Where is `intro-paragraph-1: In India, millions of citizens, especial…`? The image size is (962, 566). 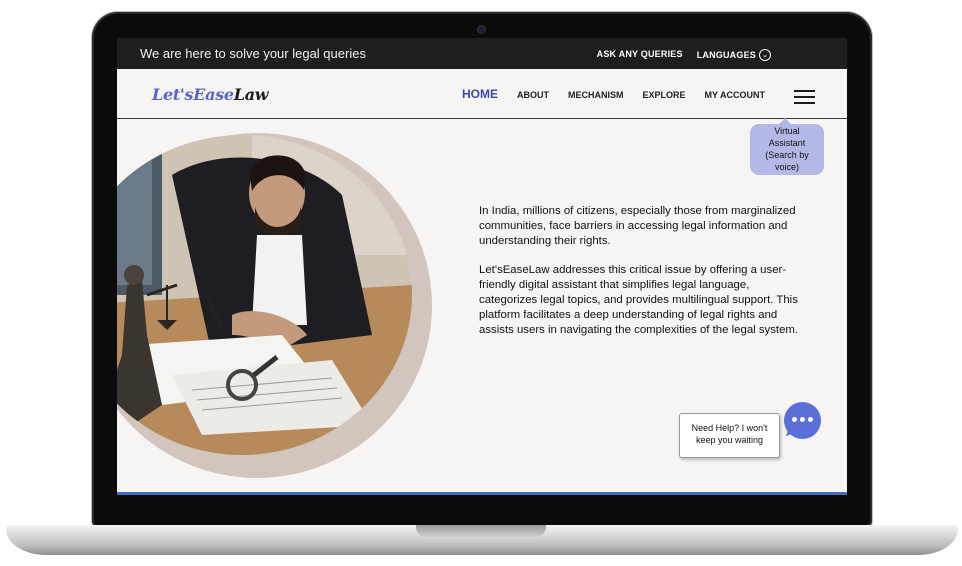 intro-paragraph-1: In India, millions of citizens, especial… is located at coordinates (637, 226).